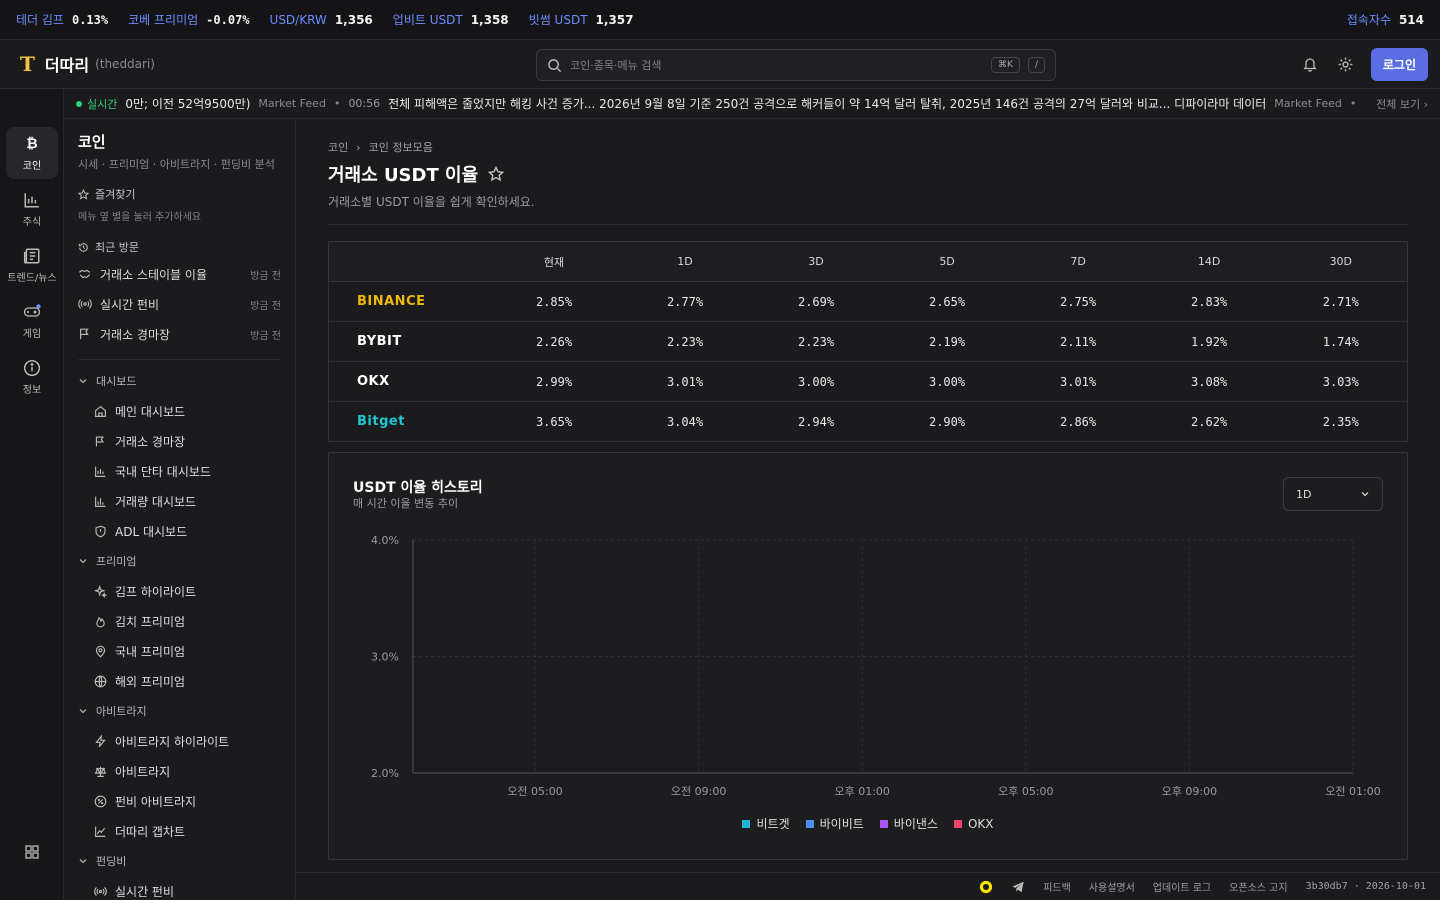 This screenshot has width=1440, height=900. Describe the element at coordinates (32, 153) in the screenshot. I see `rail-item-coin: ₿ 코인` at that location.